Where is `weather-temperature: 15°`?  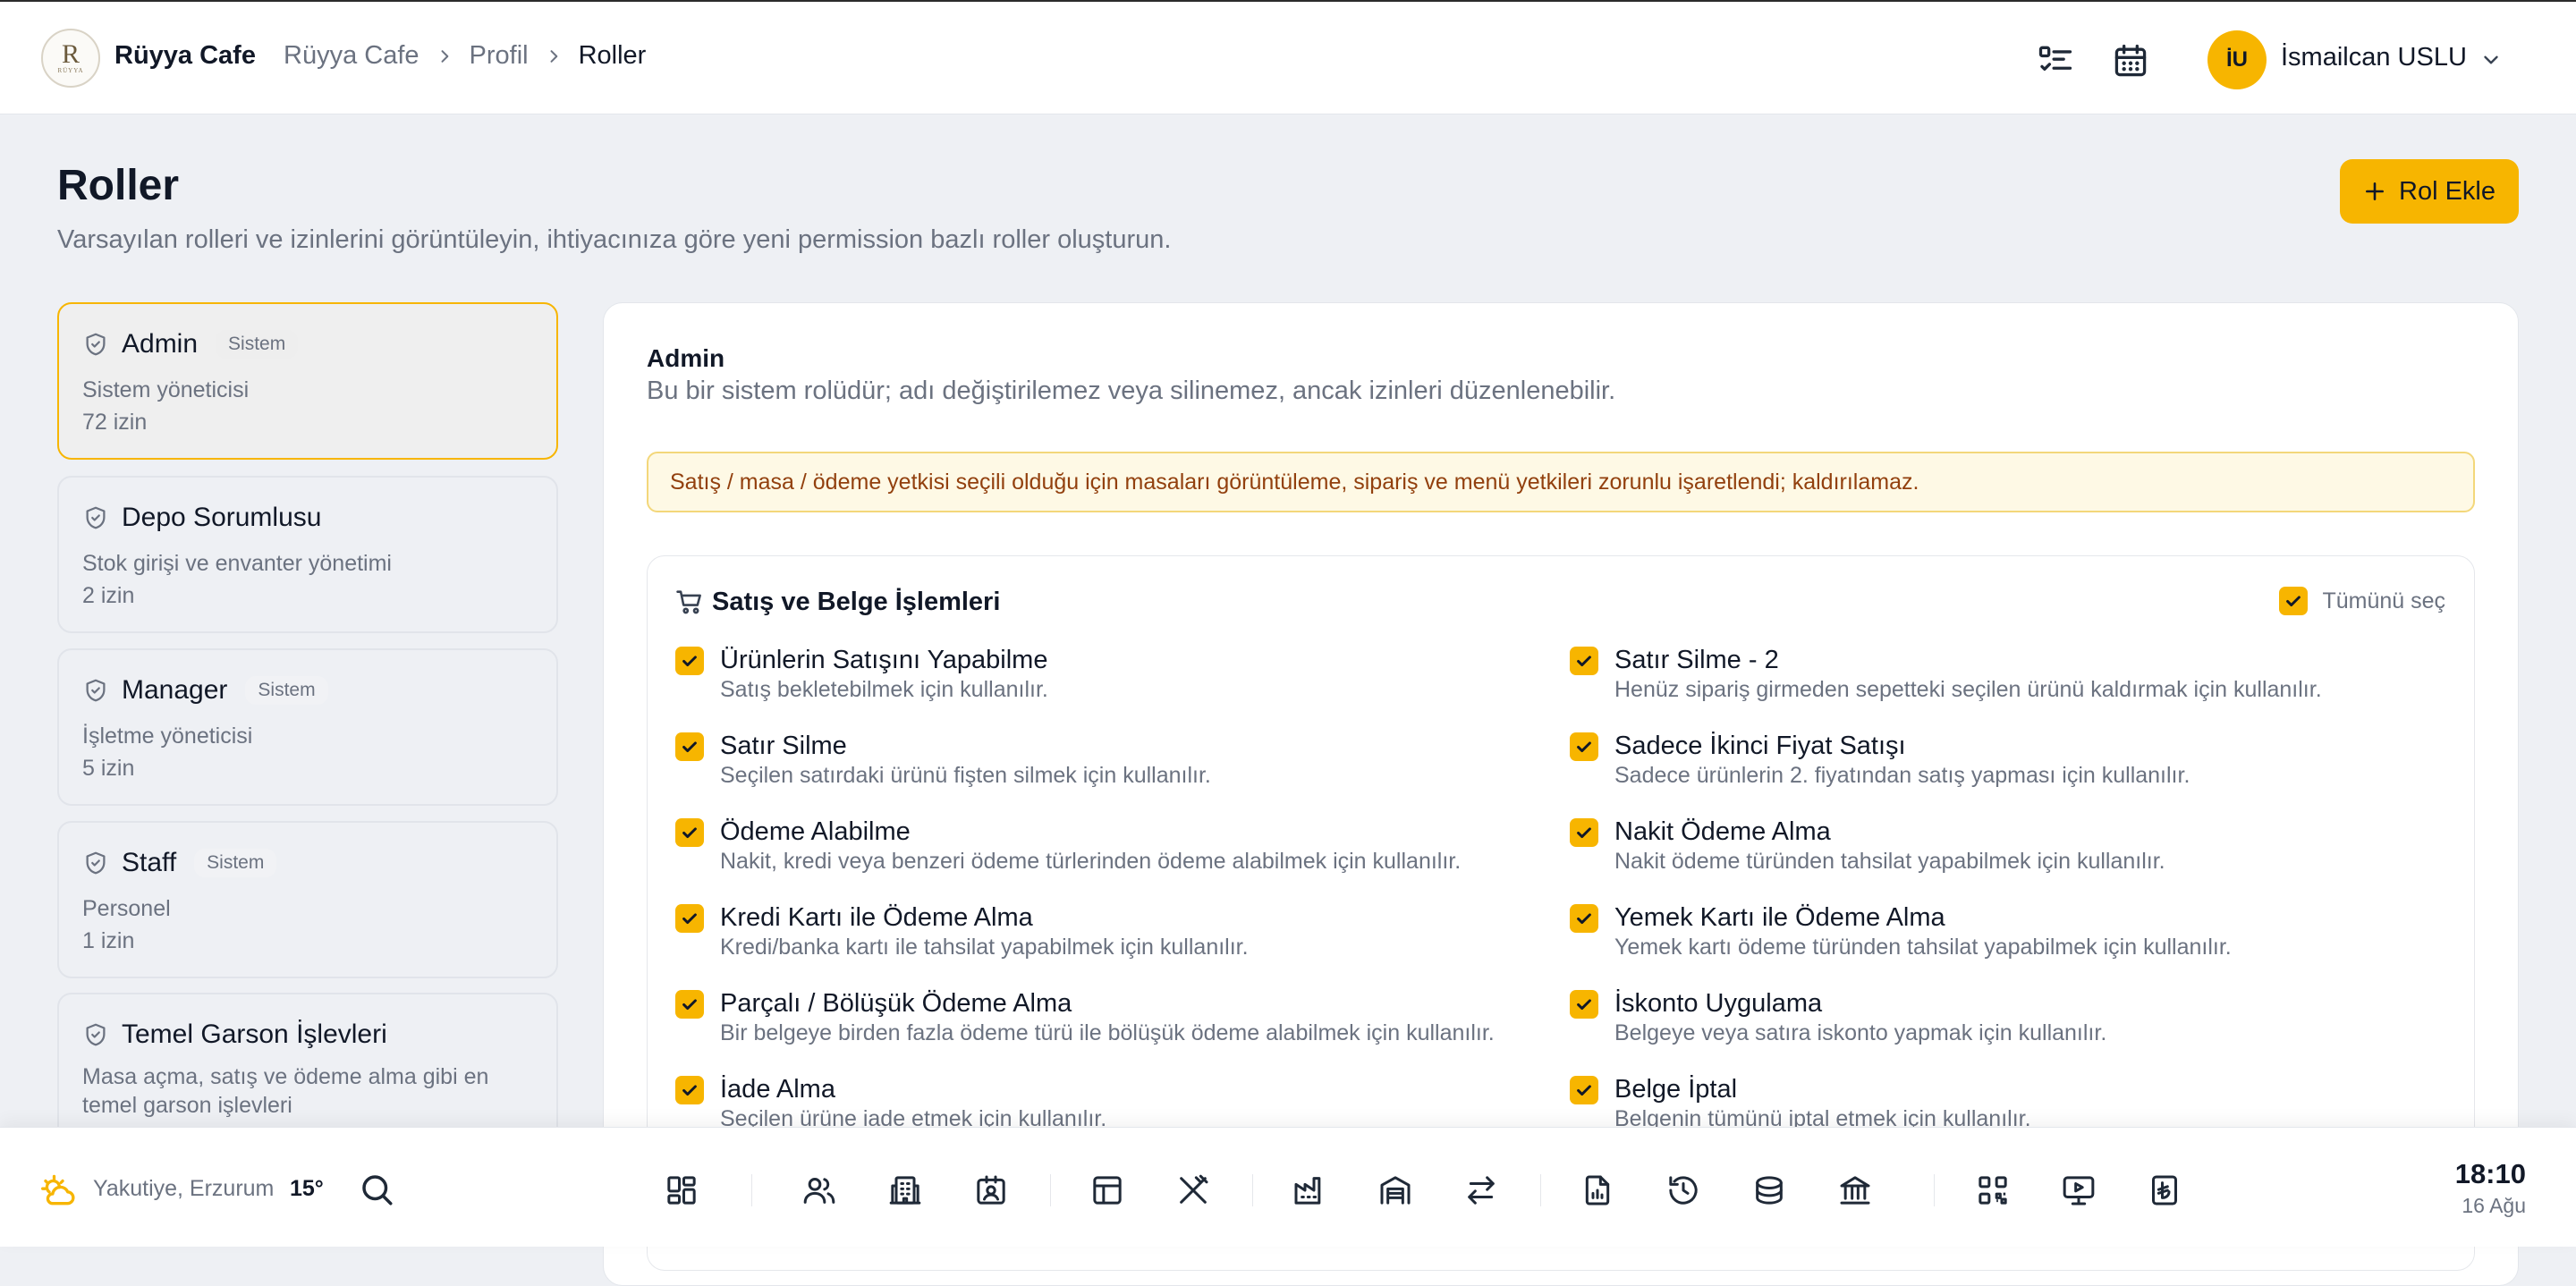 weather-temperature: 15° is located at coordinates (307, 1188).